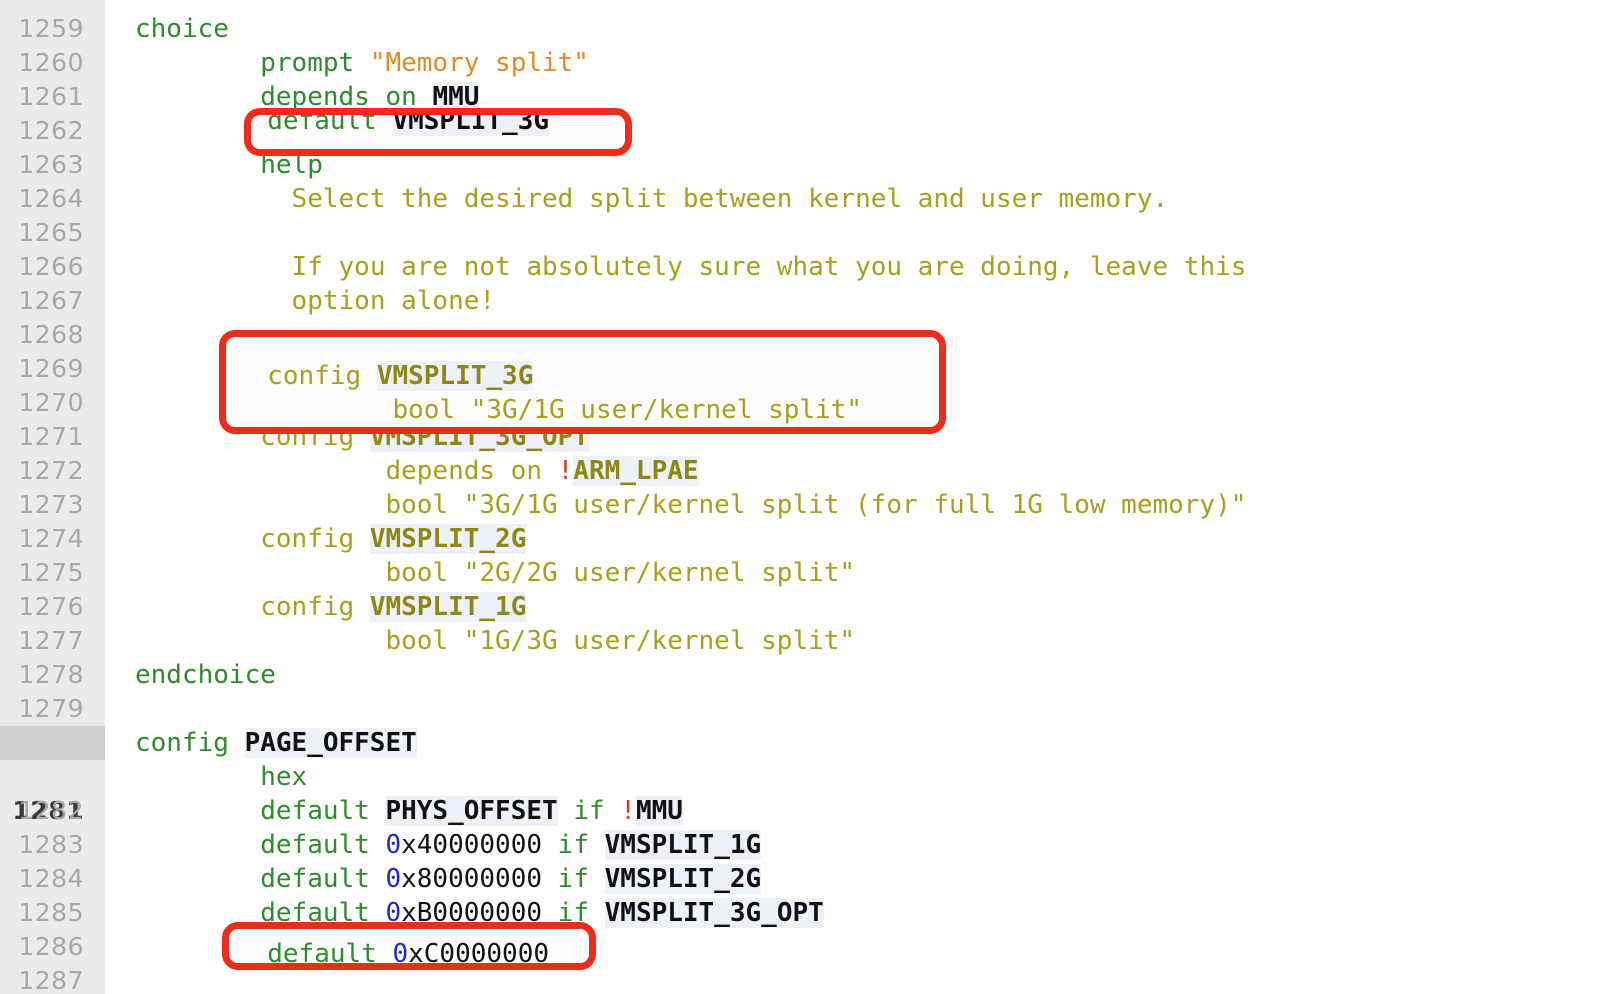 Image resolution: width=1598 pixels, height=994 pixels. What do you see at coordinates (799, 554) in the screenshot?
I see `code-line: 1275 config VMSPLIT_2G` at bounding box center [799, 554].